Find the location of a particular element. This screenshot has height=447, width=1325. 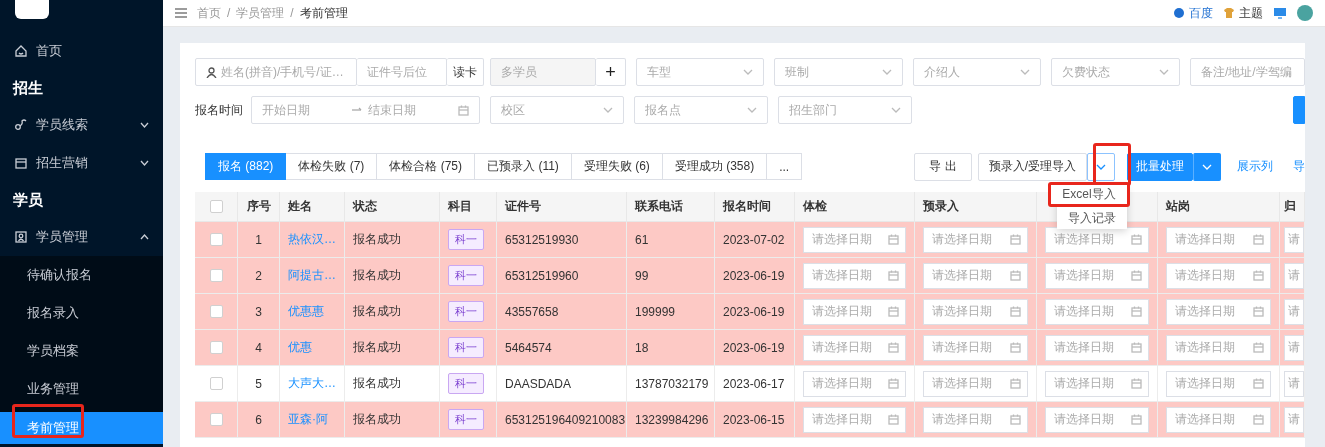

menu-item: 首页 is located at coordinates (81, 51).